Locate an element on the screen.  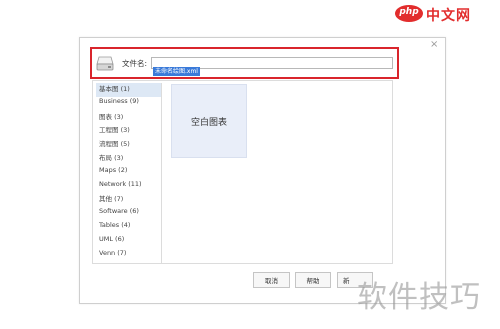
category-item-maps: Maps (2) is located at coordinates (128, 173).